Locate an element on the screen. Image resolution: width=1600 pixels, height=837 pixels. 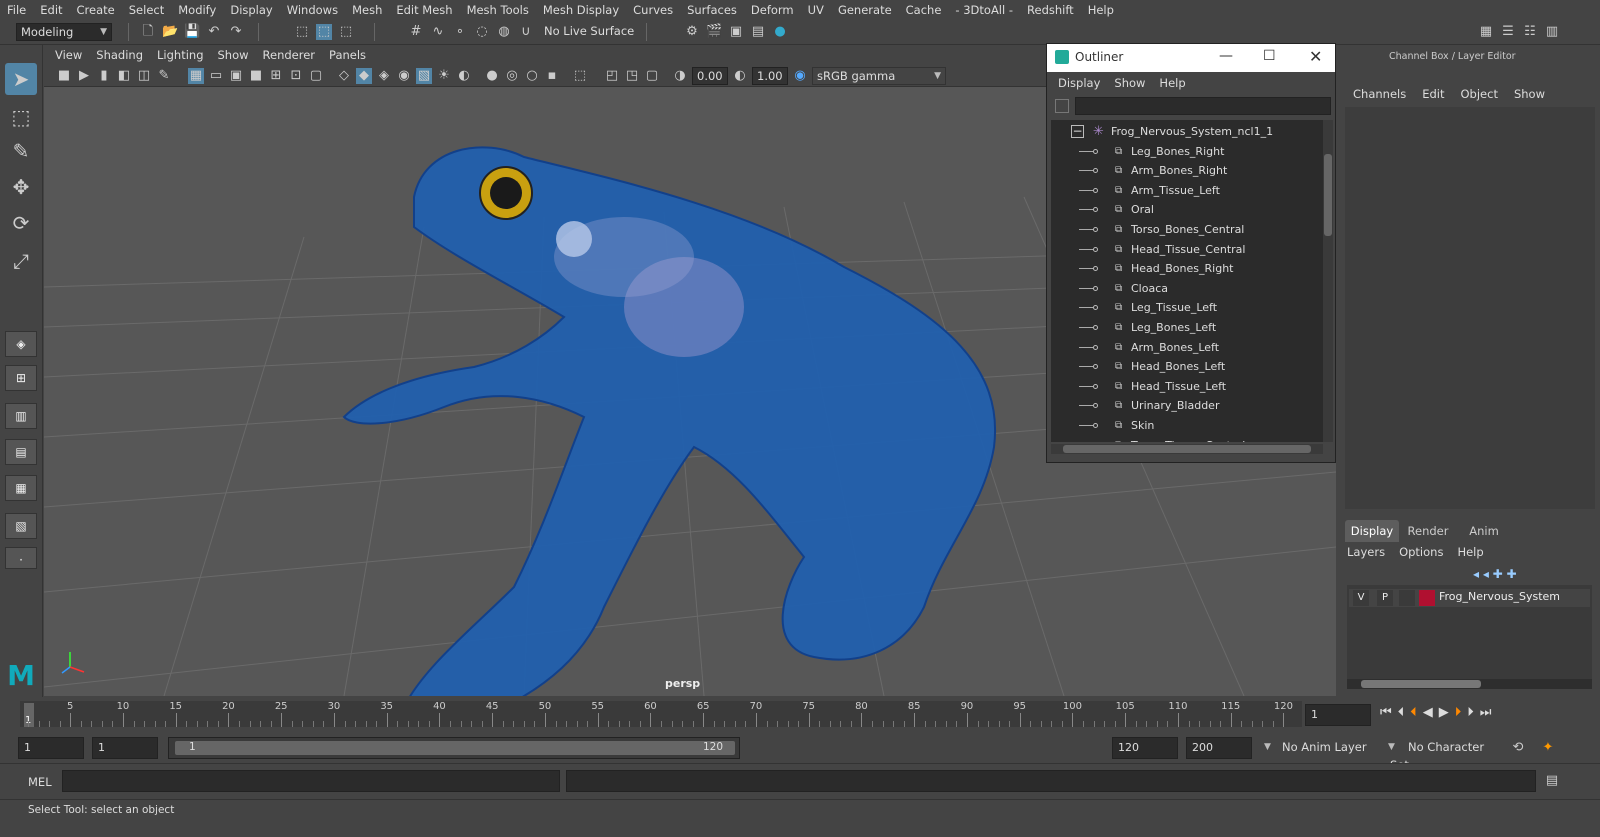
outliner-menu-item: Show is located at coordinates (1129, 83).